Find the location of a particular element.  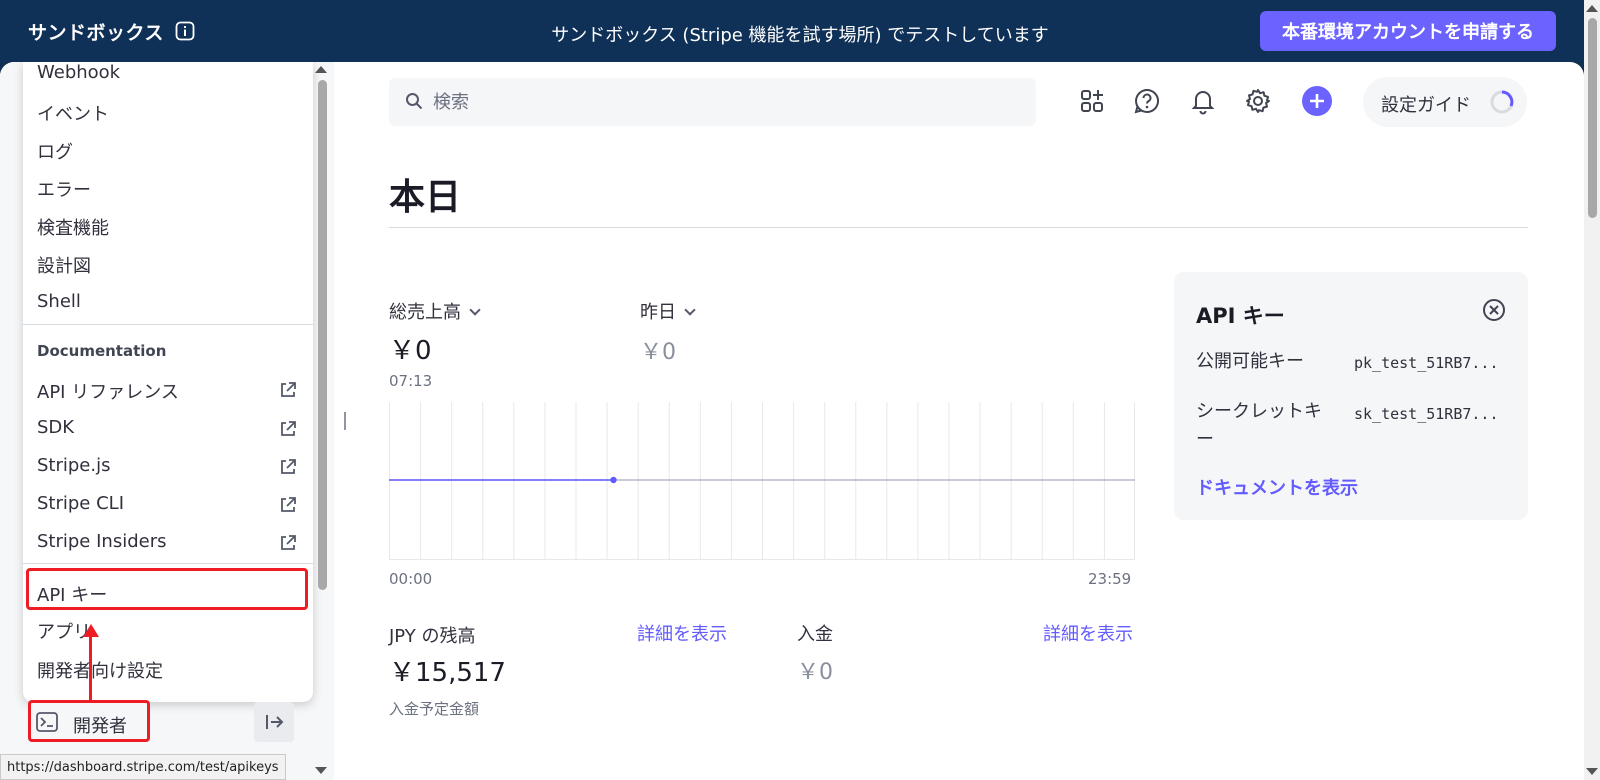

annotation-arrow is located at coordinates (90, 667).